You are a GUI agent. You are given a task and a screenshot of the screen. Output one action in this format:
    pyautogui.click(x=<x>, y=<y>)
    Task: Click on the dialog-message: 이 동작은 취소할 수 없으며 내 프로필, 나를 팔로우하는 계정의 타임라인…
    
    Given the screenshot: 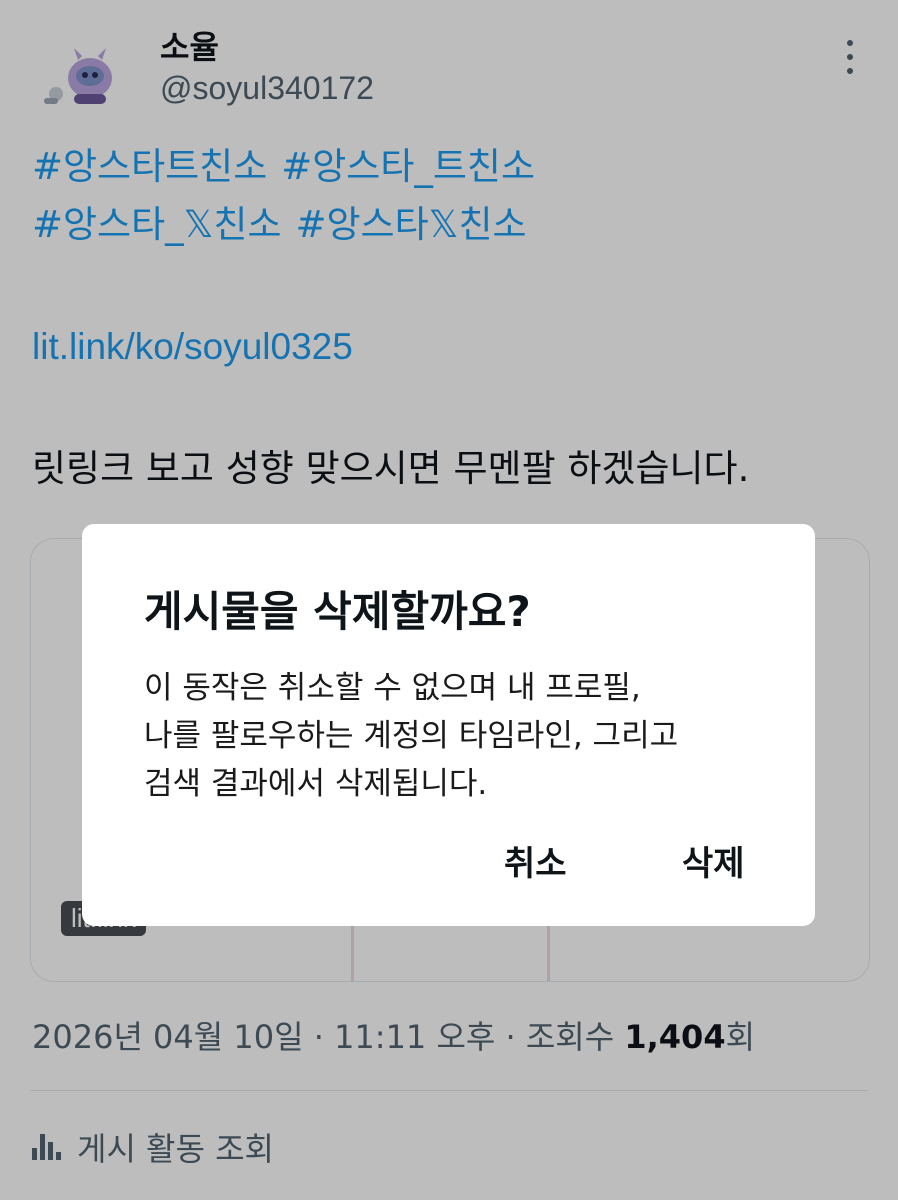 What is the action you would take?
    pyautogui.click(x=464, y=736)
    